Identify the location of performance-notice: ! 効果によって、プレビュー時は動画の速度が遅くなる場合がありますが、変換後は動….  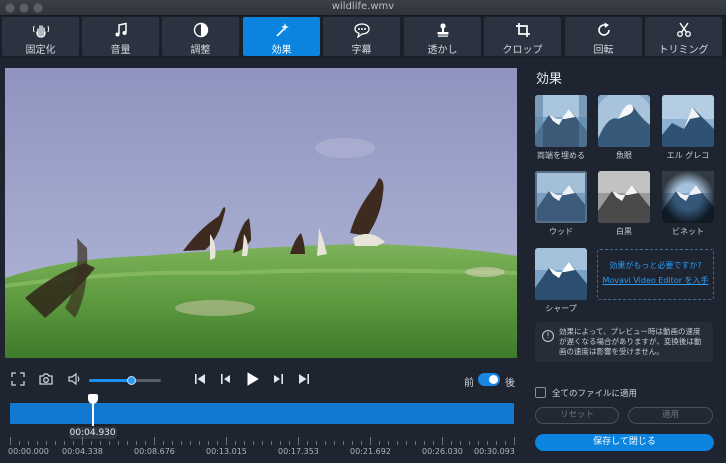
(624, 342).